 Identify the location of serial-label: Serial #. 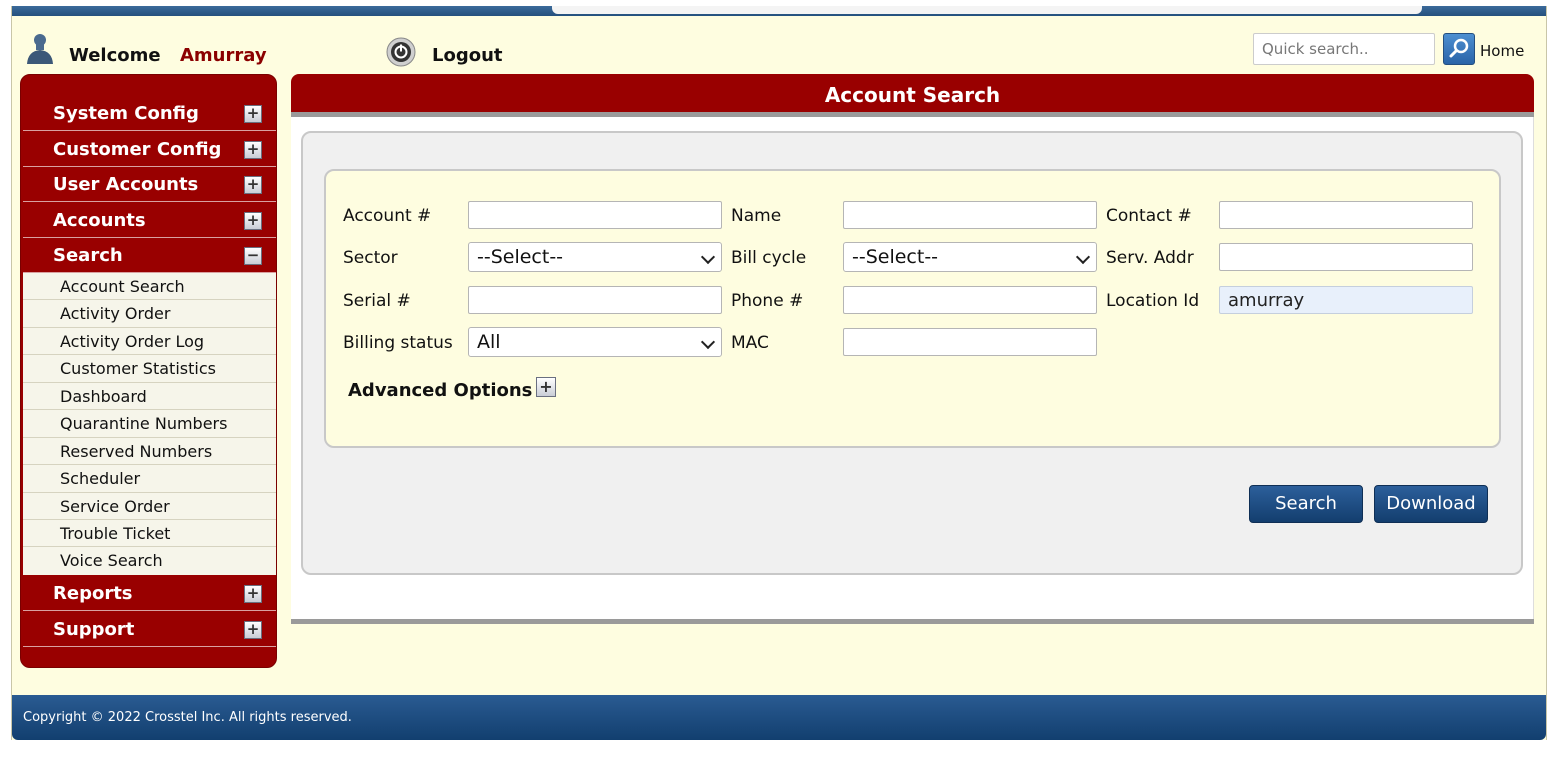
(377, 301).